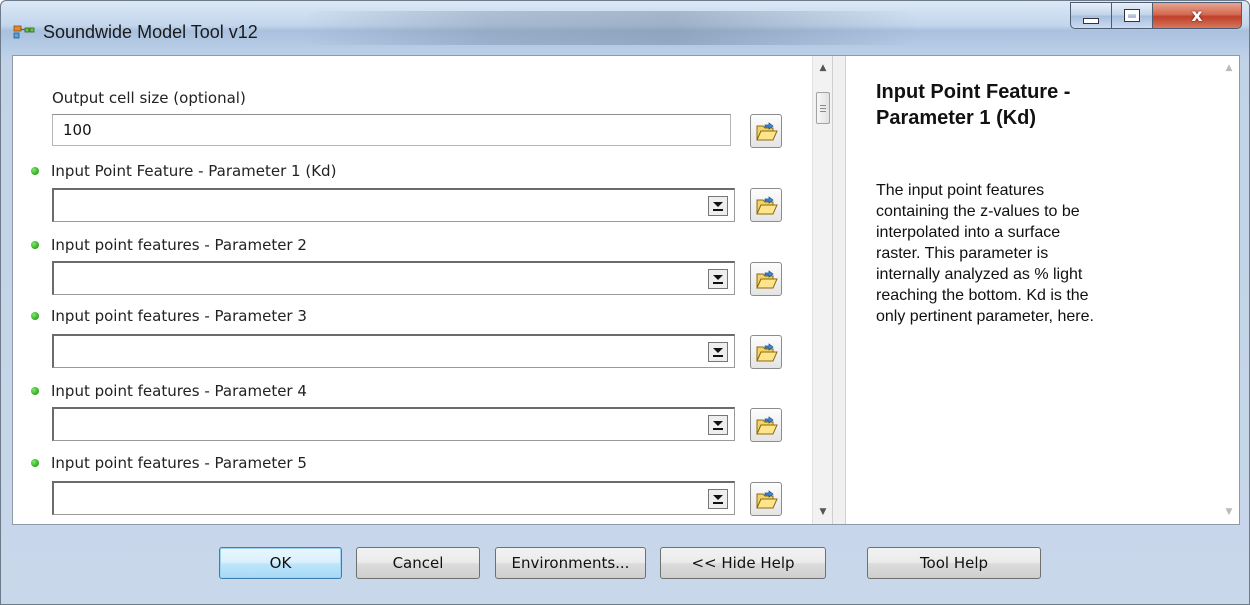  What do you see at coordinates (962, 253) in the screenshot?
I see `help-text-line: raster. This parameter is` at bounding box center [962, 253].